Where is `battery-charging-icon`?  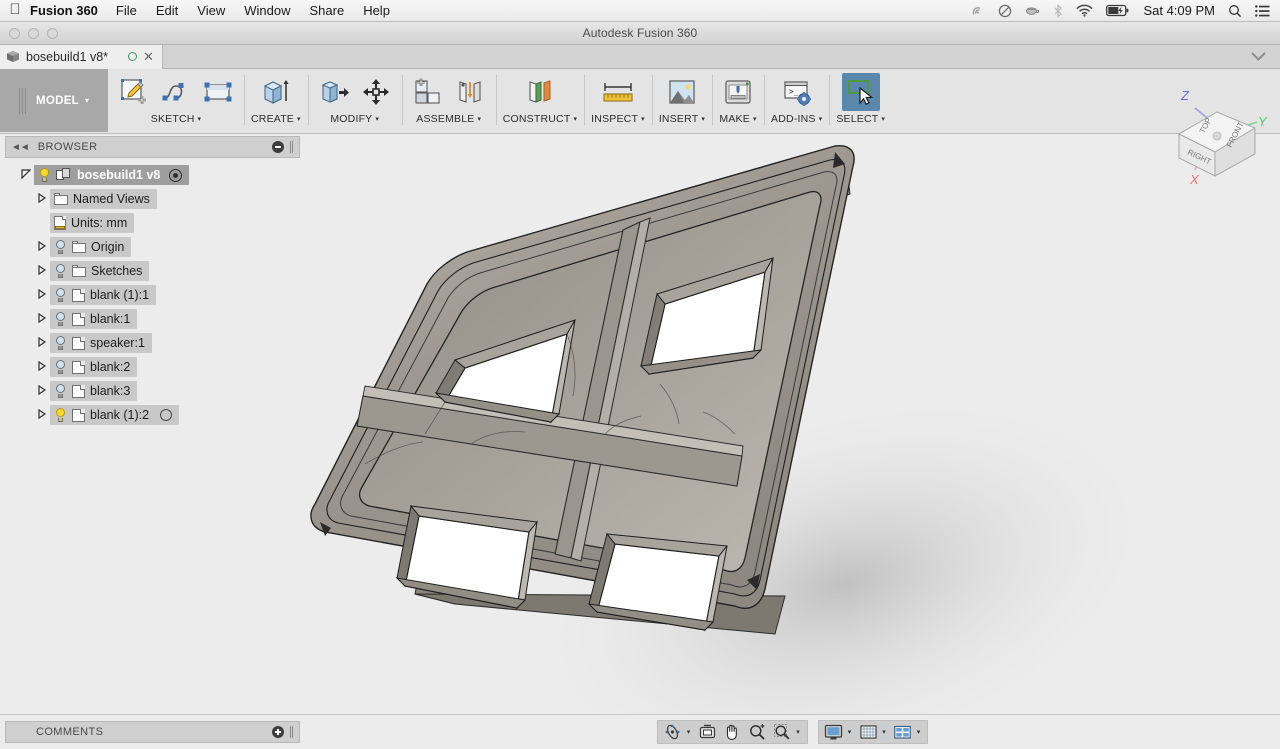 battery-charging-icon is located at coordinates (1118, 10).